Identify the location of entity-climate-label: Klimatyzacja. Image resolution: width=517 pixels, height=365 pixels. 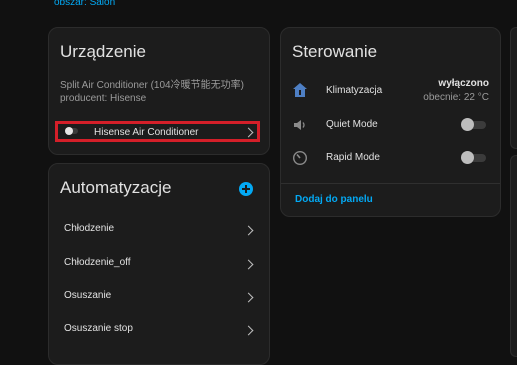
(354, 90).